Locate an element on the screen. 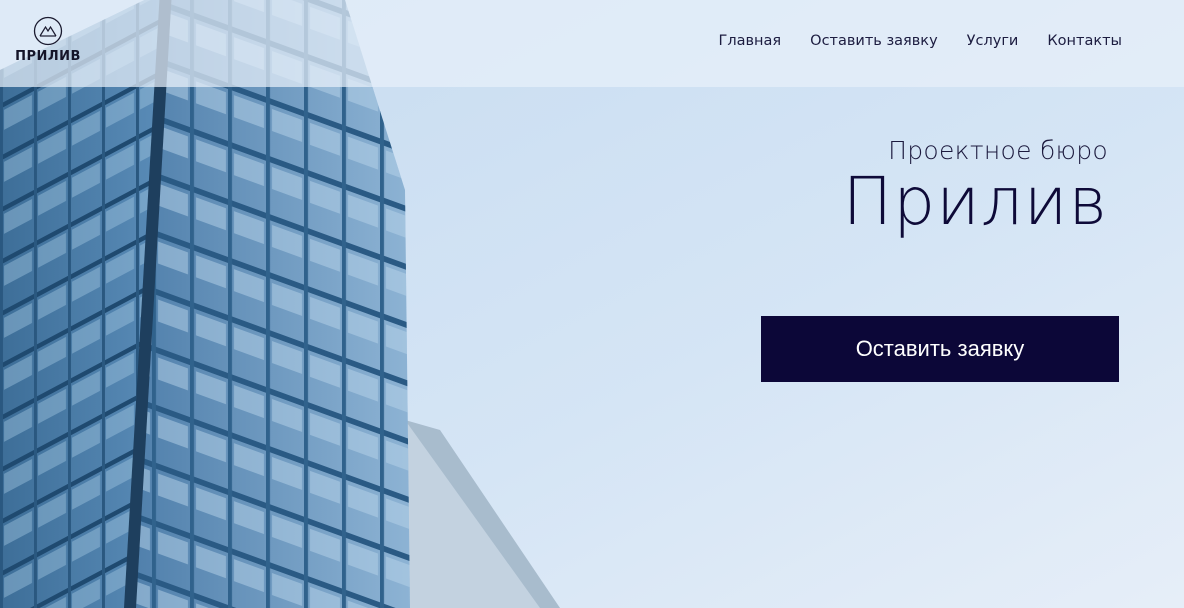  brand-logo: ПРИЛИВ is located at coordinates (48, 40).